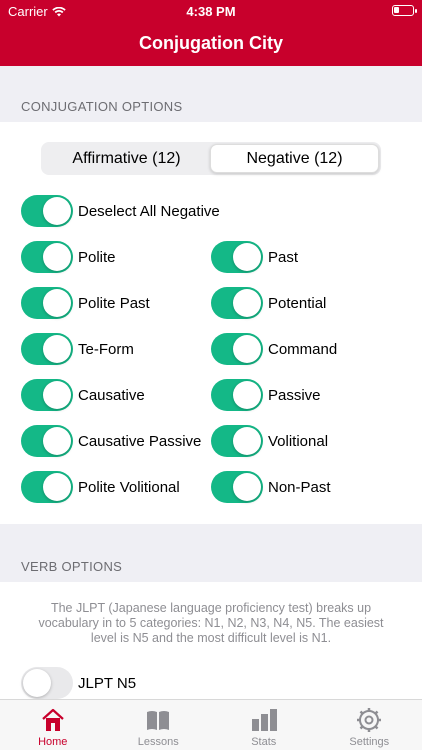 The width and height of the screenshot is (422, 750). I want to click on polite-past-label: Polite Past, so click(114, 303).